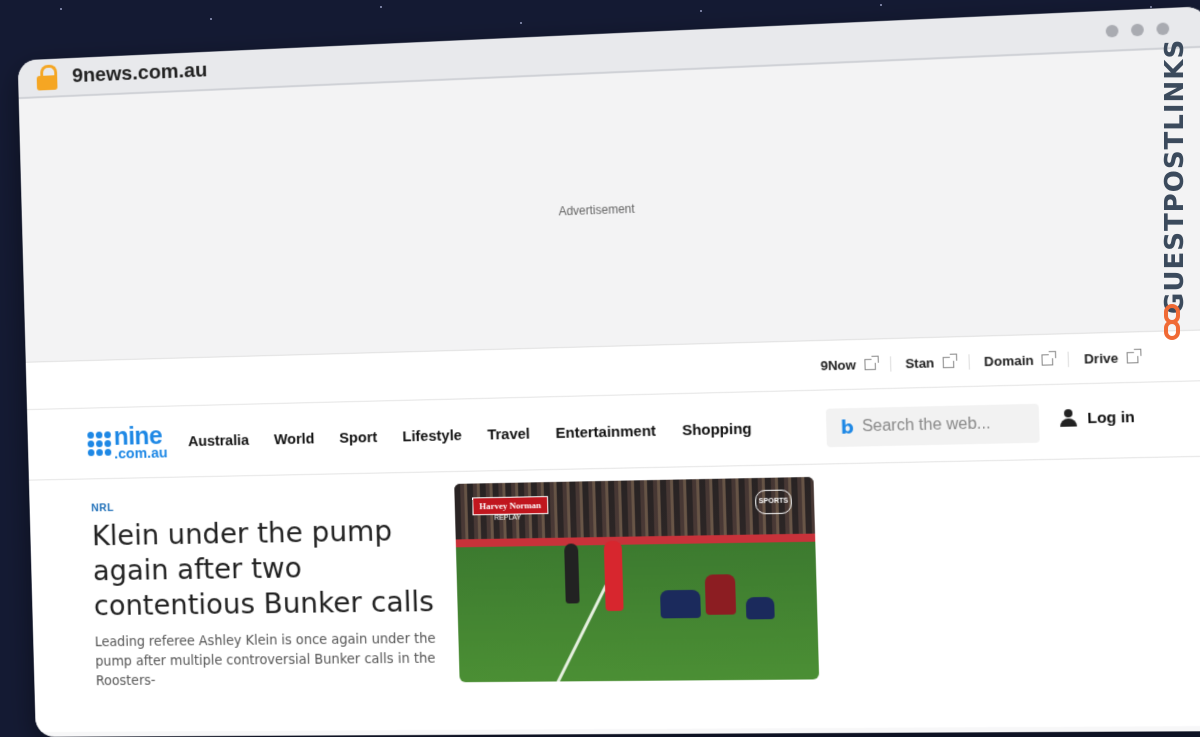 The width and height of the screenshot is (1200, 737). I want to click on watermark-text: GUESTPOSTLINKS, so click(1175, 176).